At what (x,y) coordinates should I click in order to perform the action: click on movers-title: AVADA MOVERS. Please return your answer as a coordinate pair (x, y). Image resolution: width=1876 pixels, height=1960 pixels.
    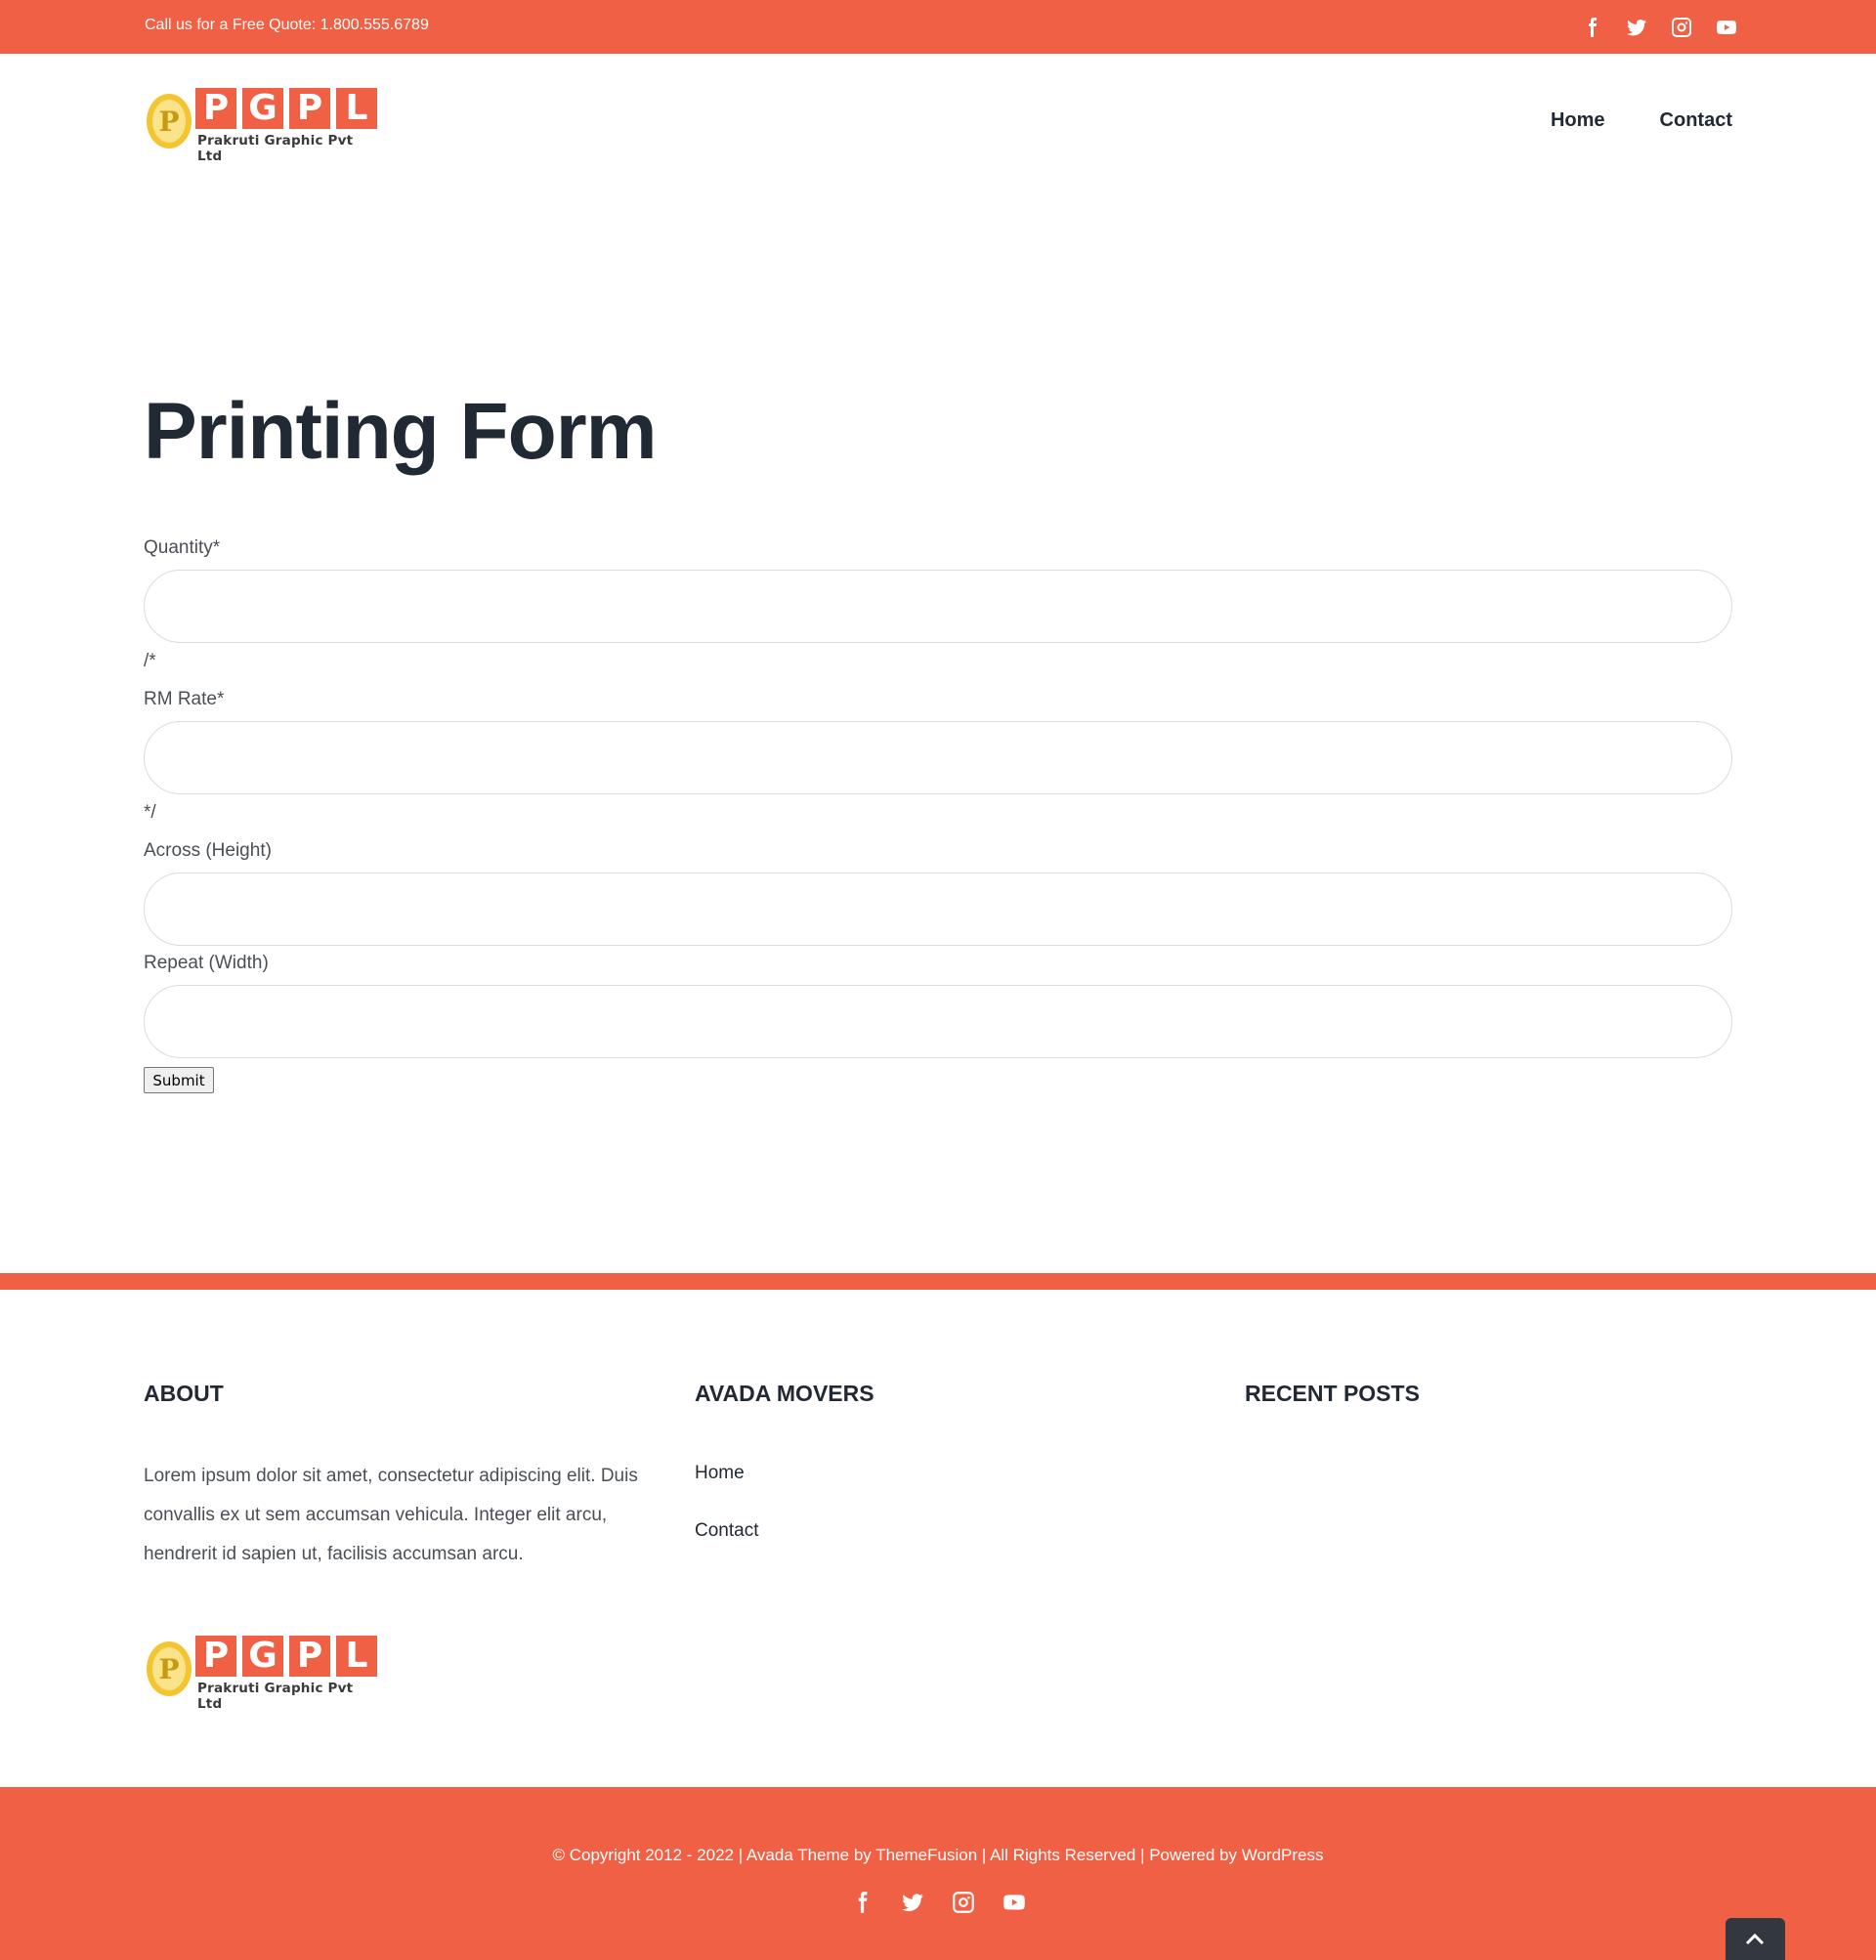
    Looking at the image, I should click on (784, 1393).